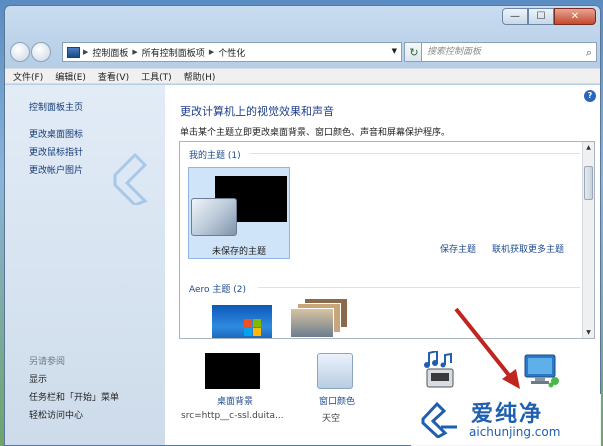 This screenshot has height=446, width=603. What do you see at coordinates (214, 217) in the screenshot?
I see `theme-preview-window` at bounding box center [214, 217].